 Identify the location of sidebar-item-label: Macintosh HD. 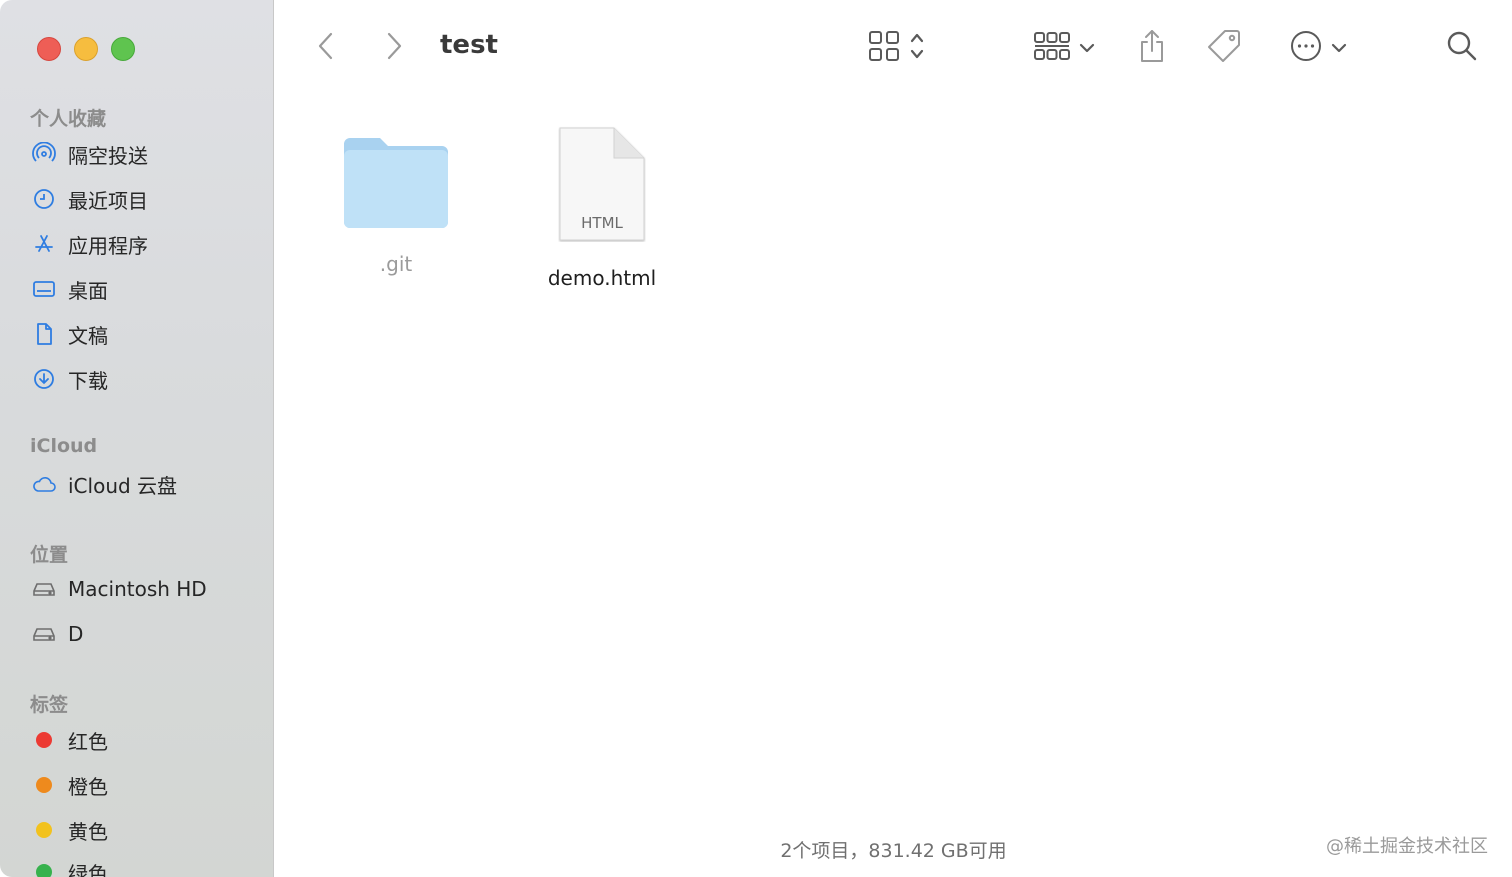
(137, 589).